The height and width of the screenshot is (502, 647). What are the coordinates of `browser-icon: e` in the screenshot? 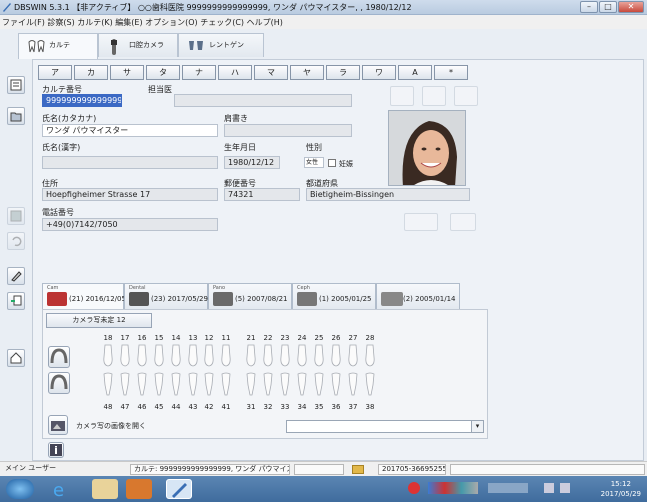 It's located at (61, 490).